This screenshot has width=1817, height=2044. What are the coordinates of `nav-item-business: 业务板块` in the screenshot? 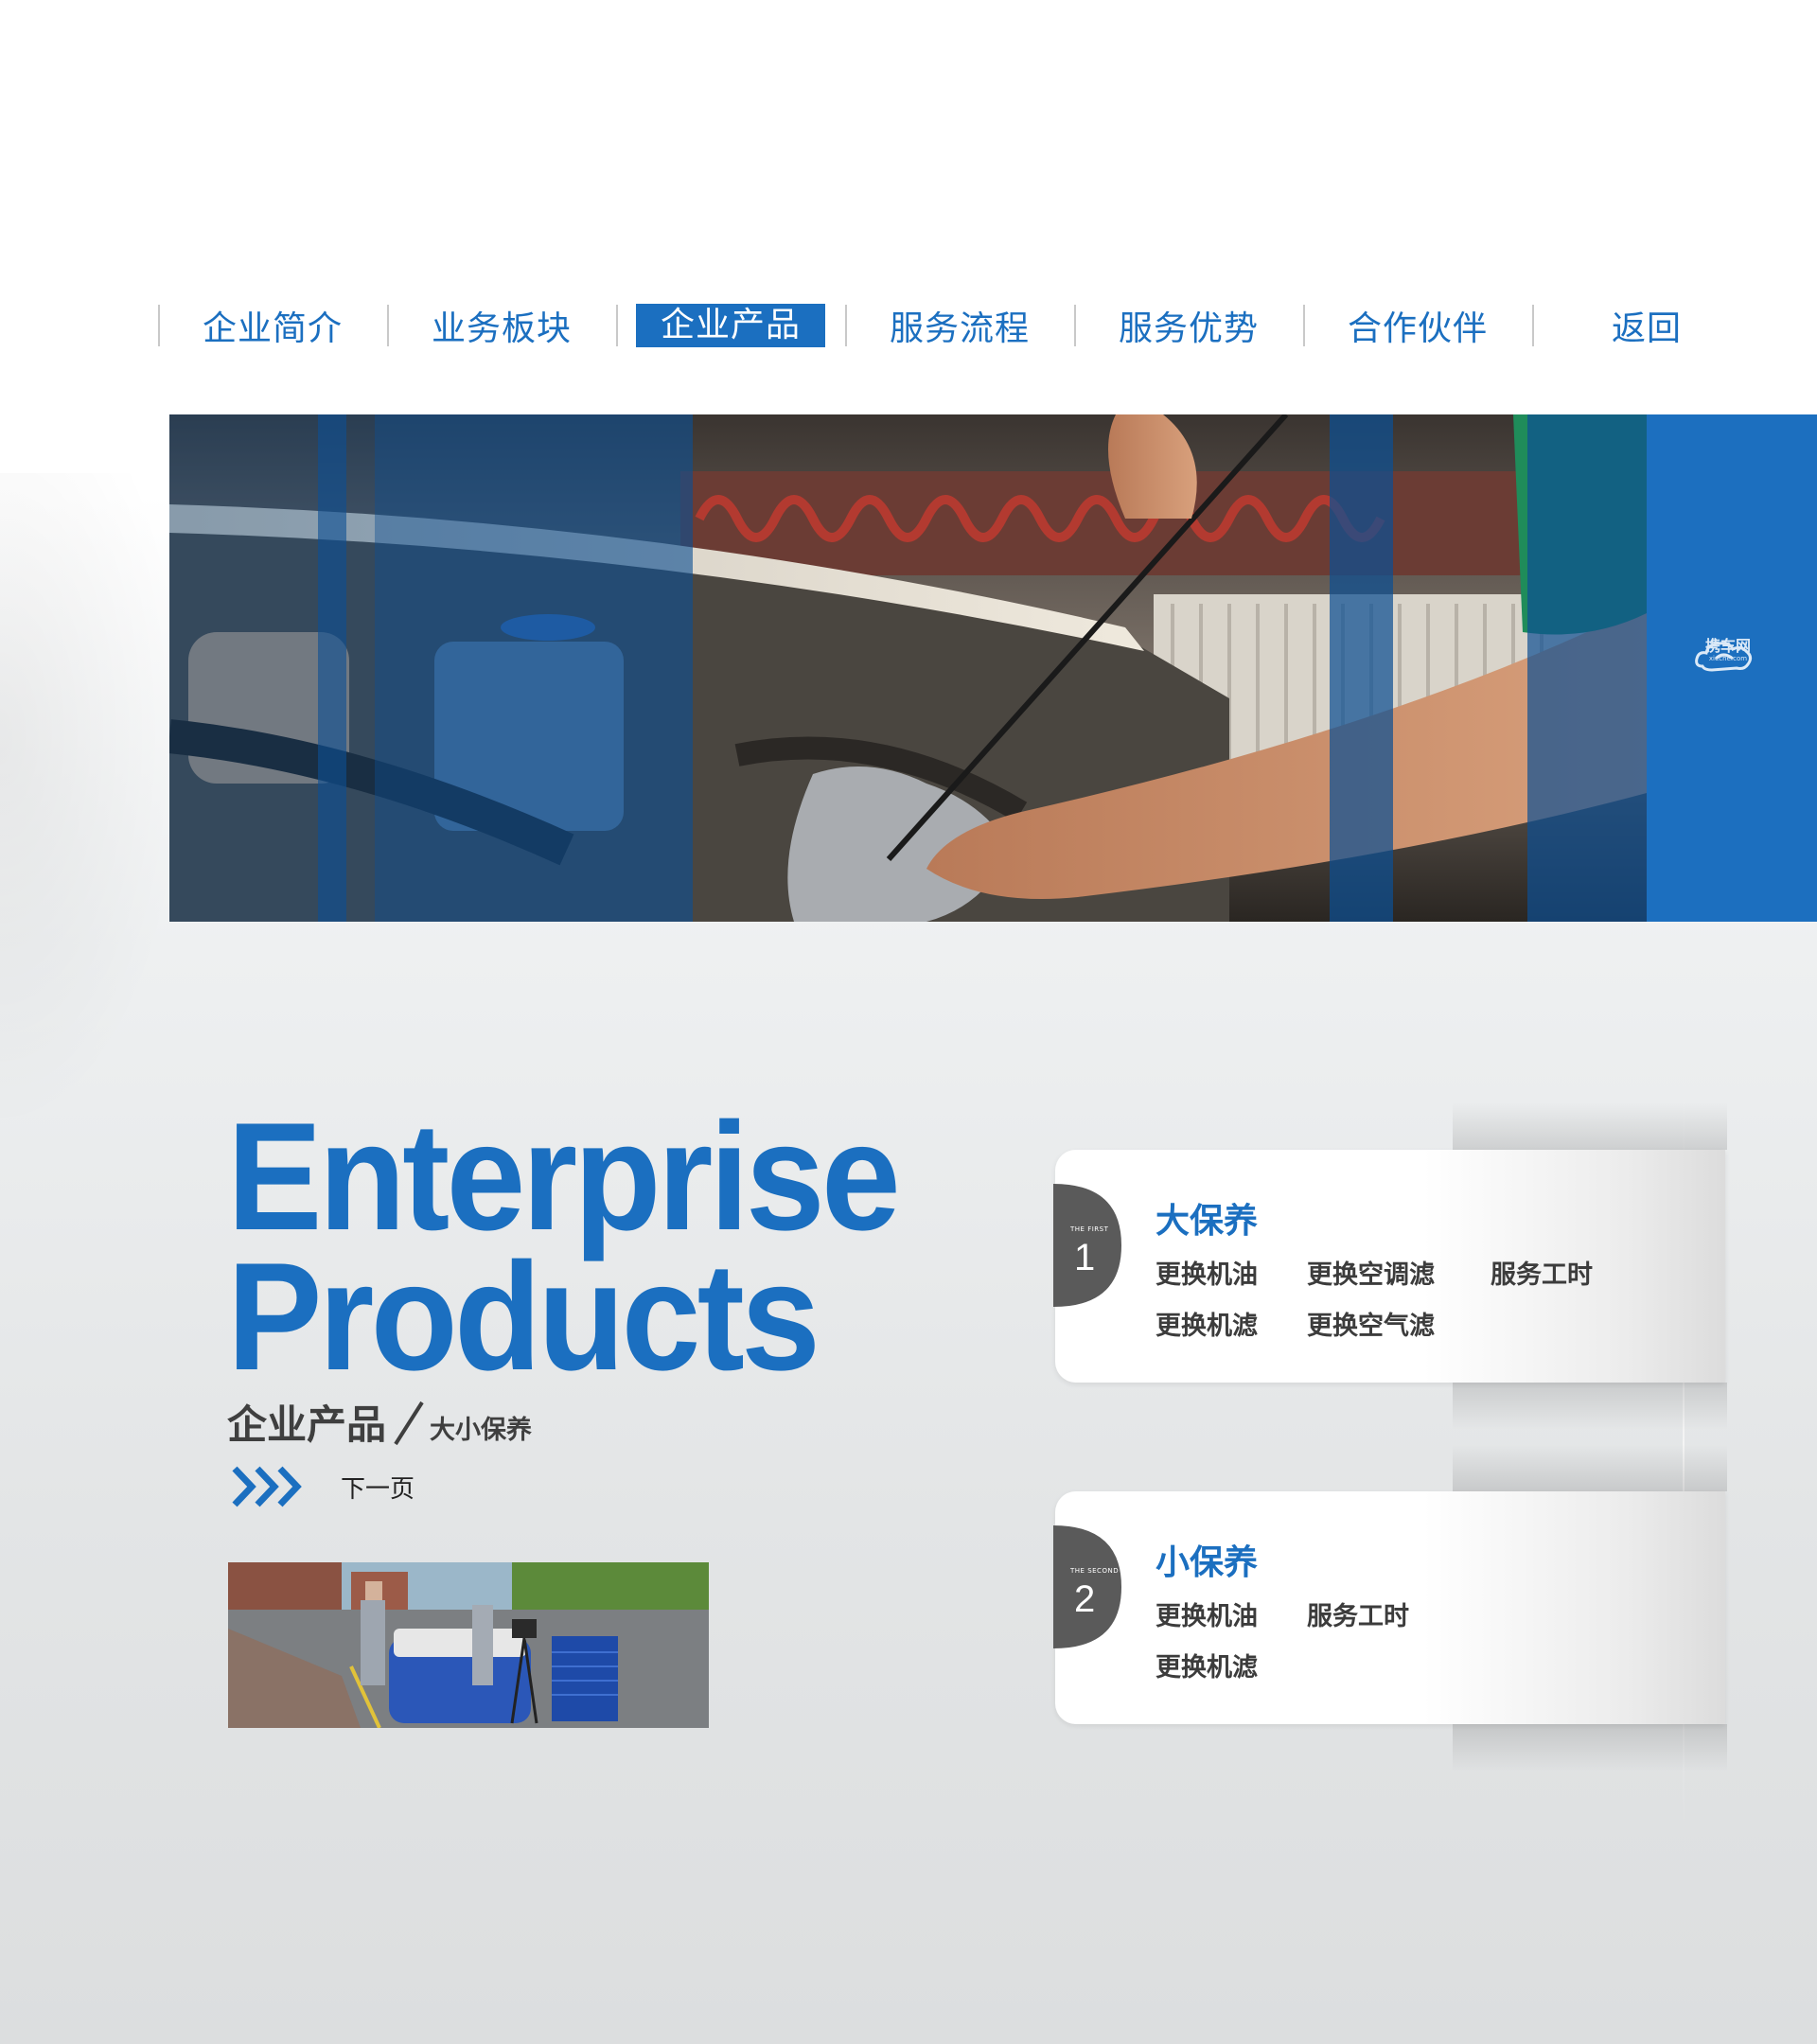 It's located at (501, 325).